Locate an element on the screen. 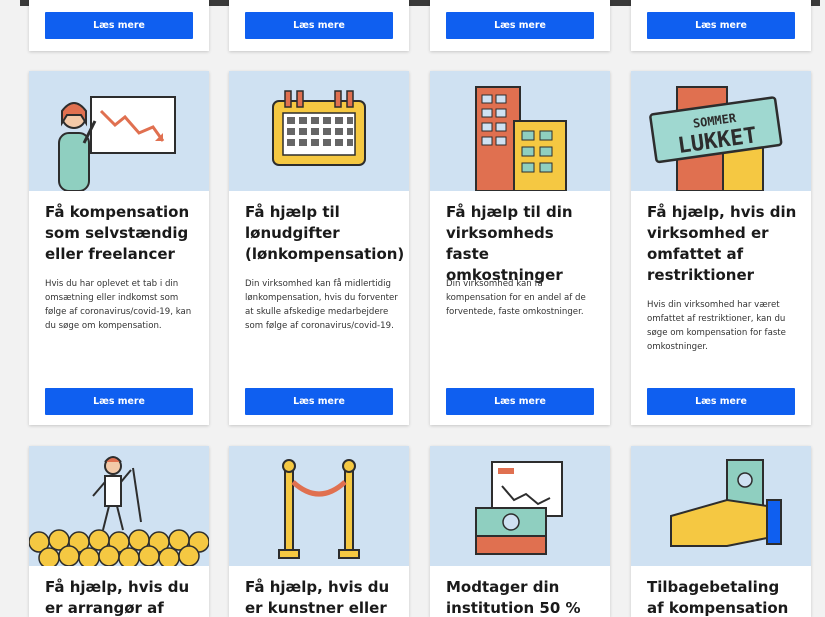 This screenshot has height=617, width=825. card-title: Modtager din institution 50 % is located at coordinates (513, 597).